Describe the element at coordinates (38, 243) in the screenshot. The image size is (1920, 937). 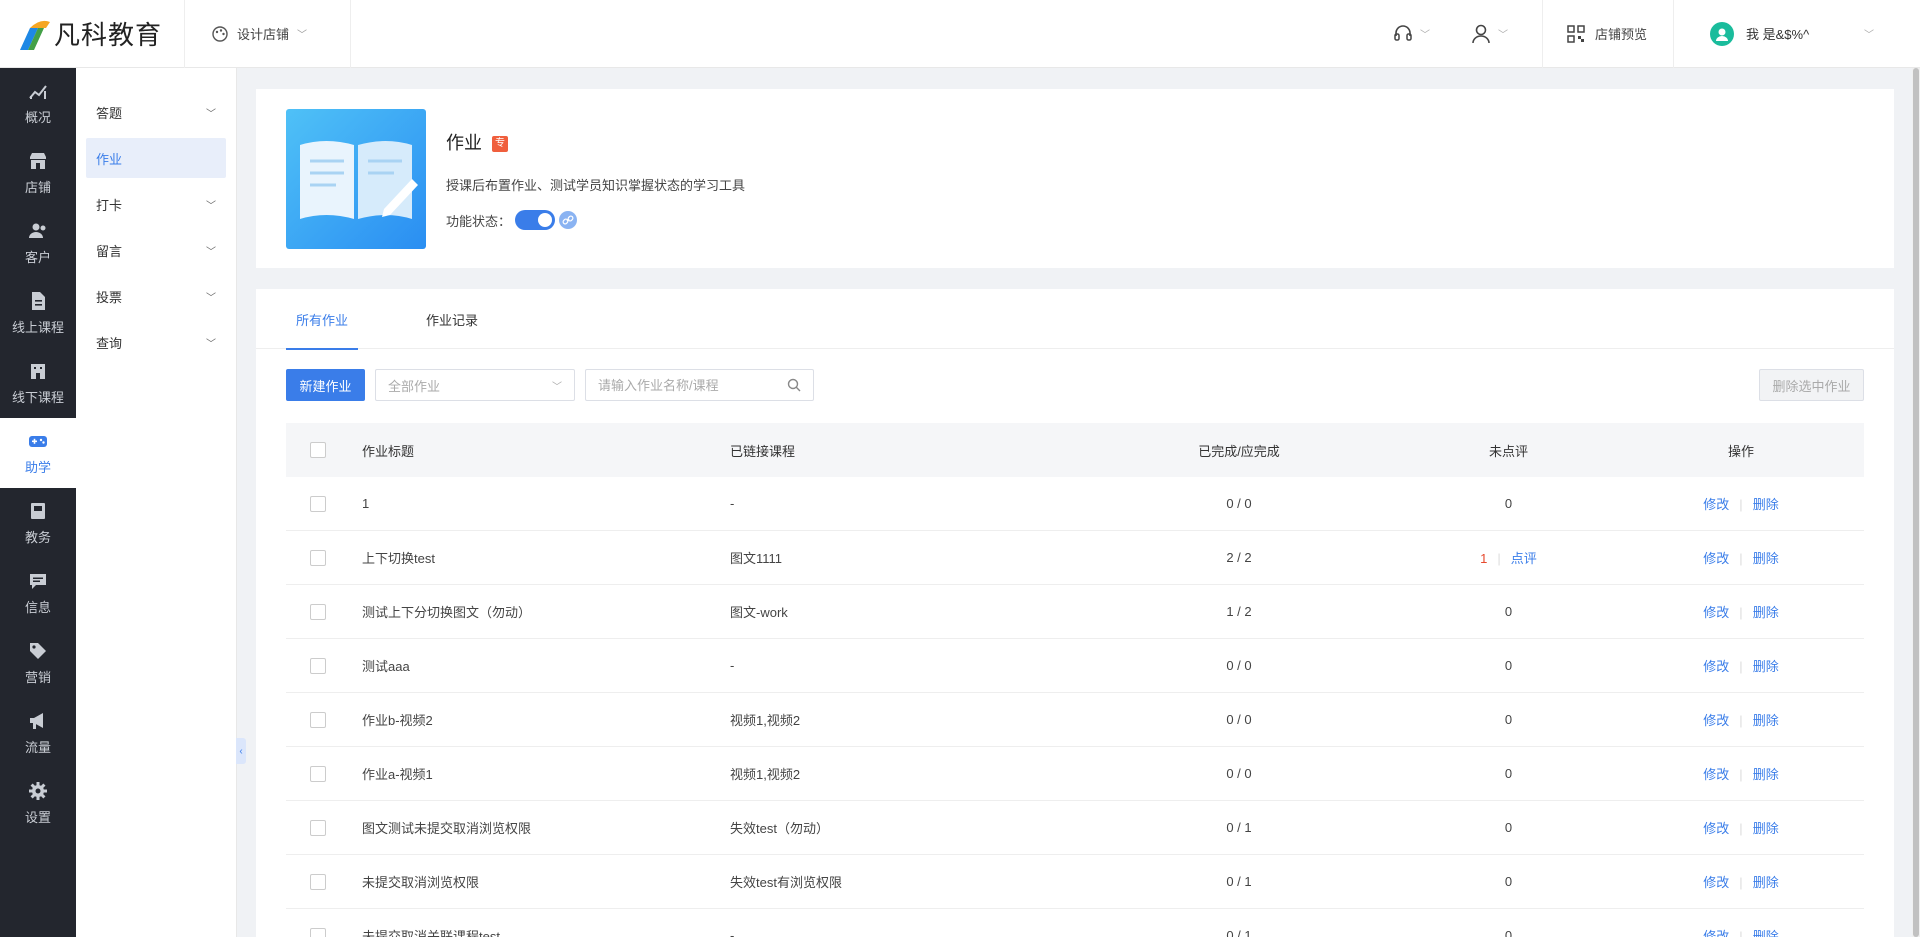
I see `nav-item-customers: 客户` at that location.